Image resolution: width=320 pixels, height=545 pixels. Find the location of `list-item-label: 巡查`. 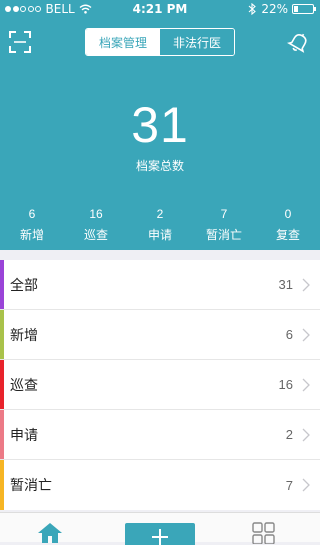

list-item-label: 巡查 is located at coordinates (24, 385).